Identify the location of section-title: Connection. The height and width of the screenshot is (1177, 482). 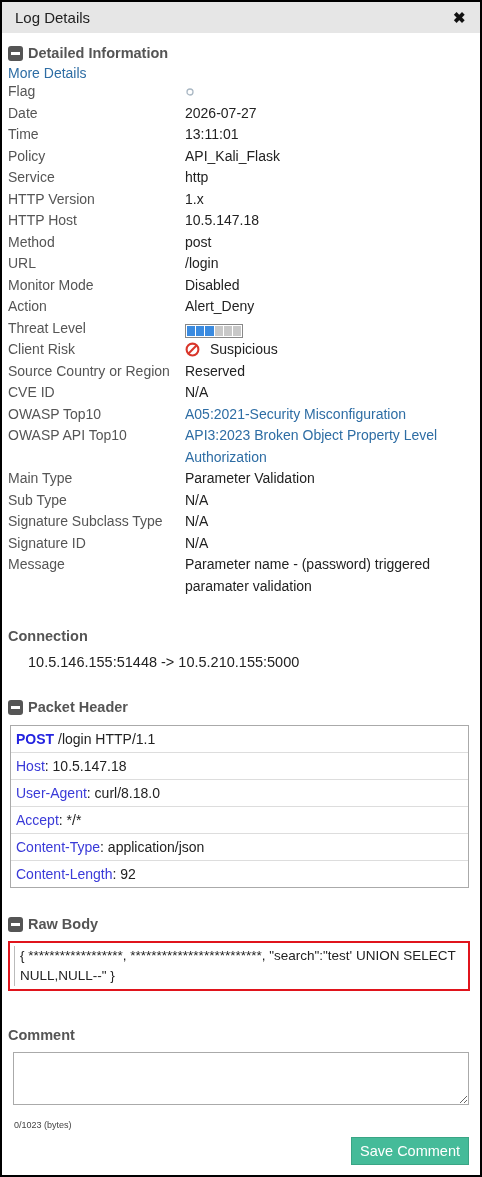
(48, 636).